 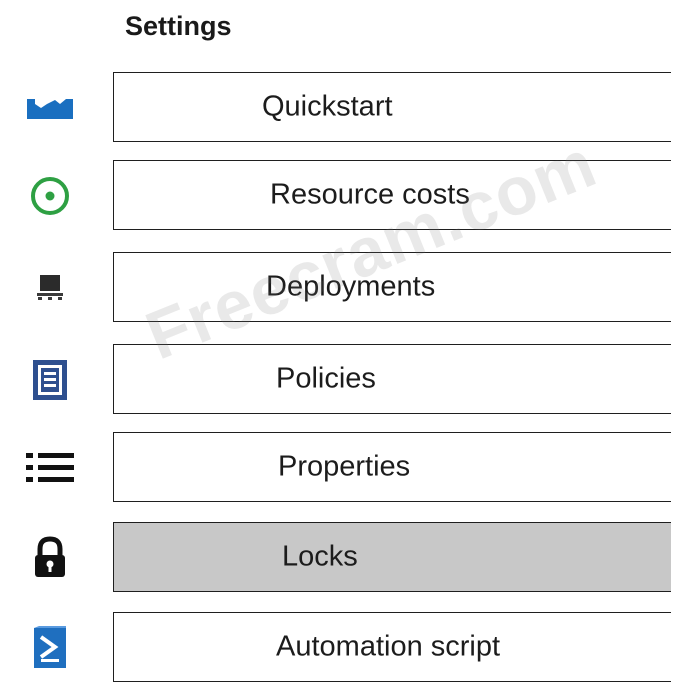 What do you see at coordinates (50, 108) in the screenshot?
I see `quickstart-icon` at bounding box center [50, 108].